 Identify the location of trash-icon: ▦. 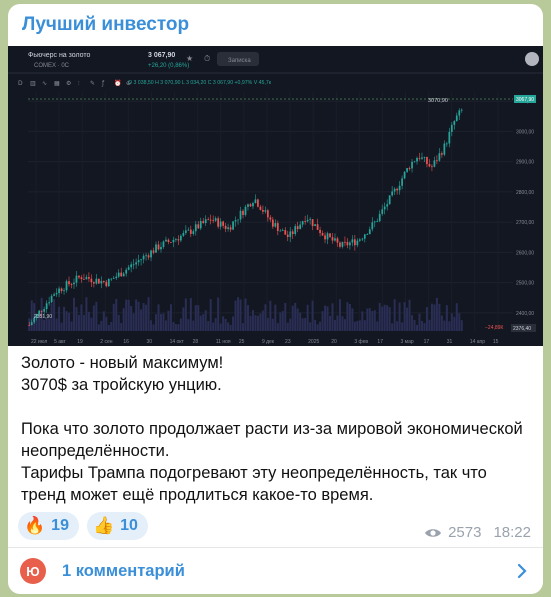
(57, 83).